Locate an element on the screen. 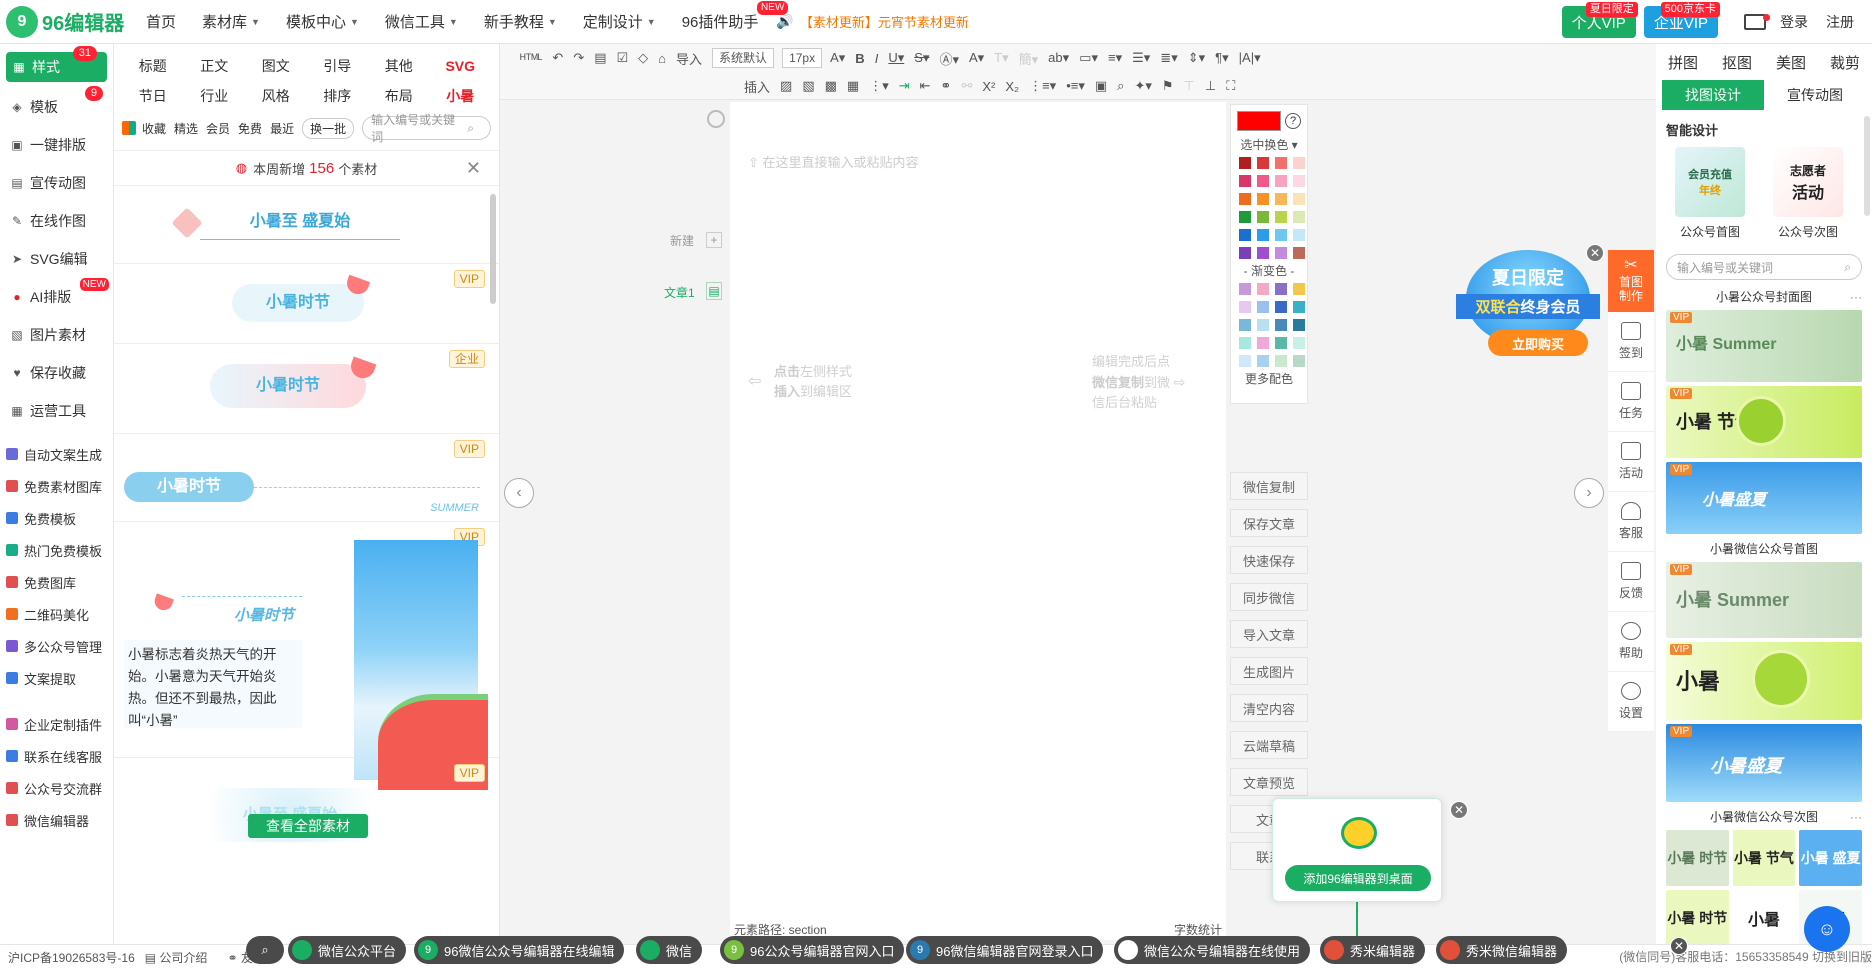 The height and width of the screenshot is (969, 1872). undo-icon: ↶ is located at coordinates (557, 58).